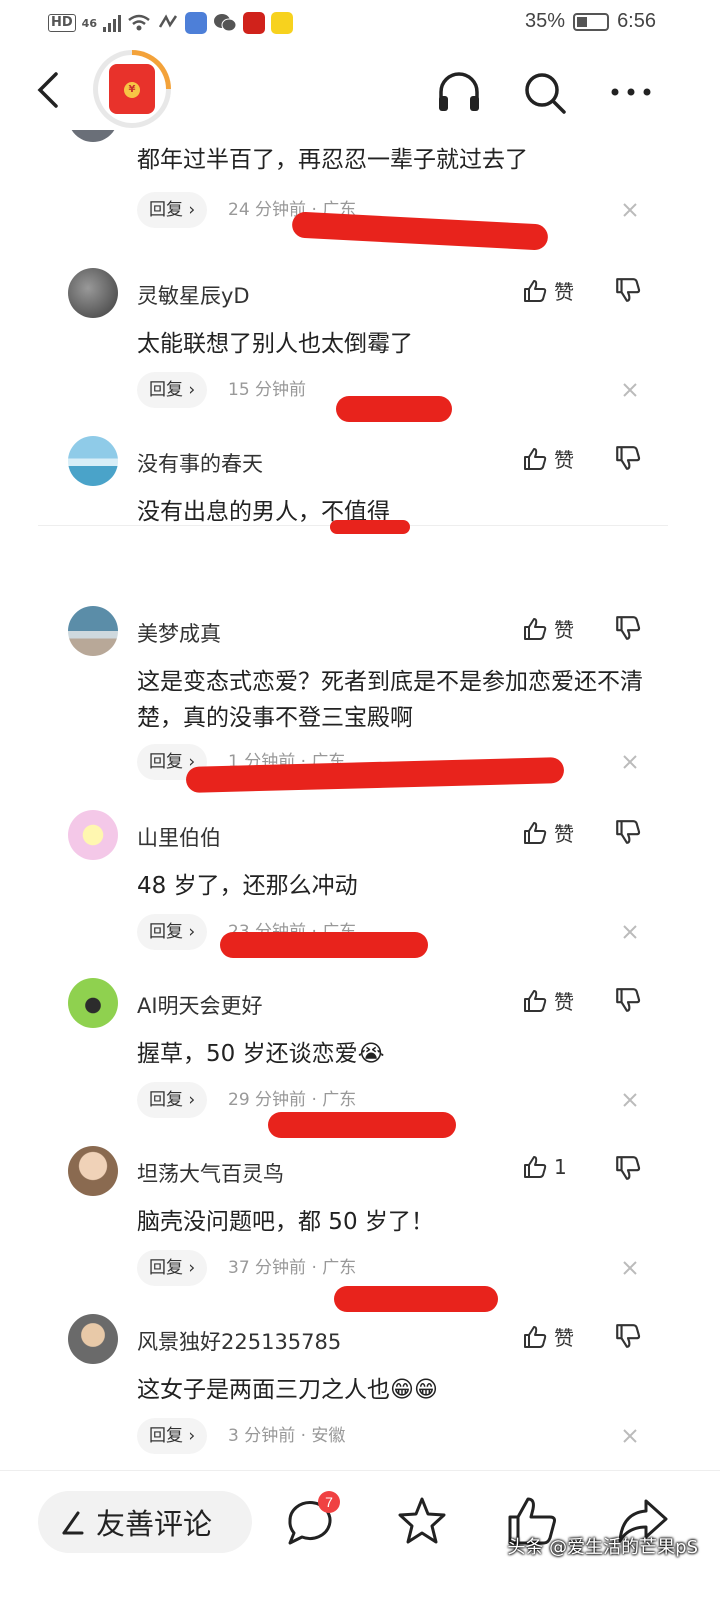 Image resolution: width=720 pixels, height=1600 pixels. I want to click on comment-item: AI明天会更好 赞 握草，50 岁还谈恋爱😭 回复 › 29 分钟前 · 广东, so click(360, 1062).